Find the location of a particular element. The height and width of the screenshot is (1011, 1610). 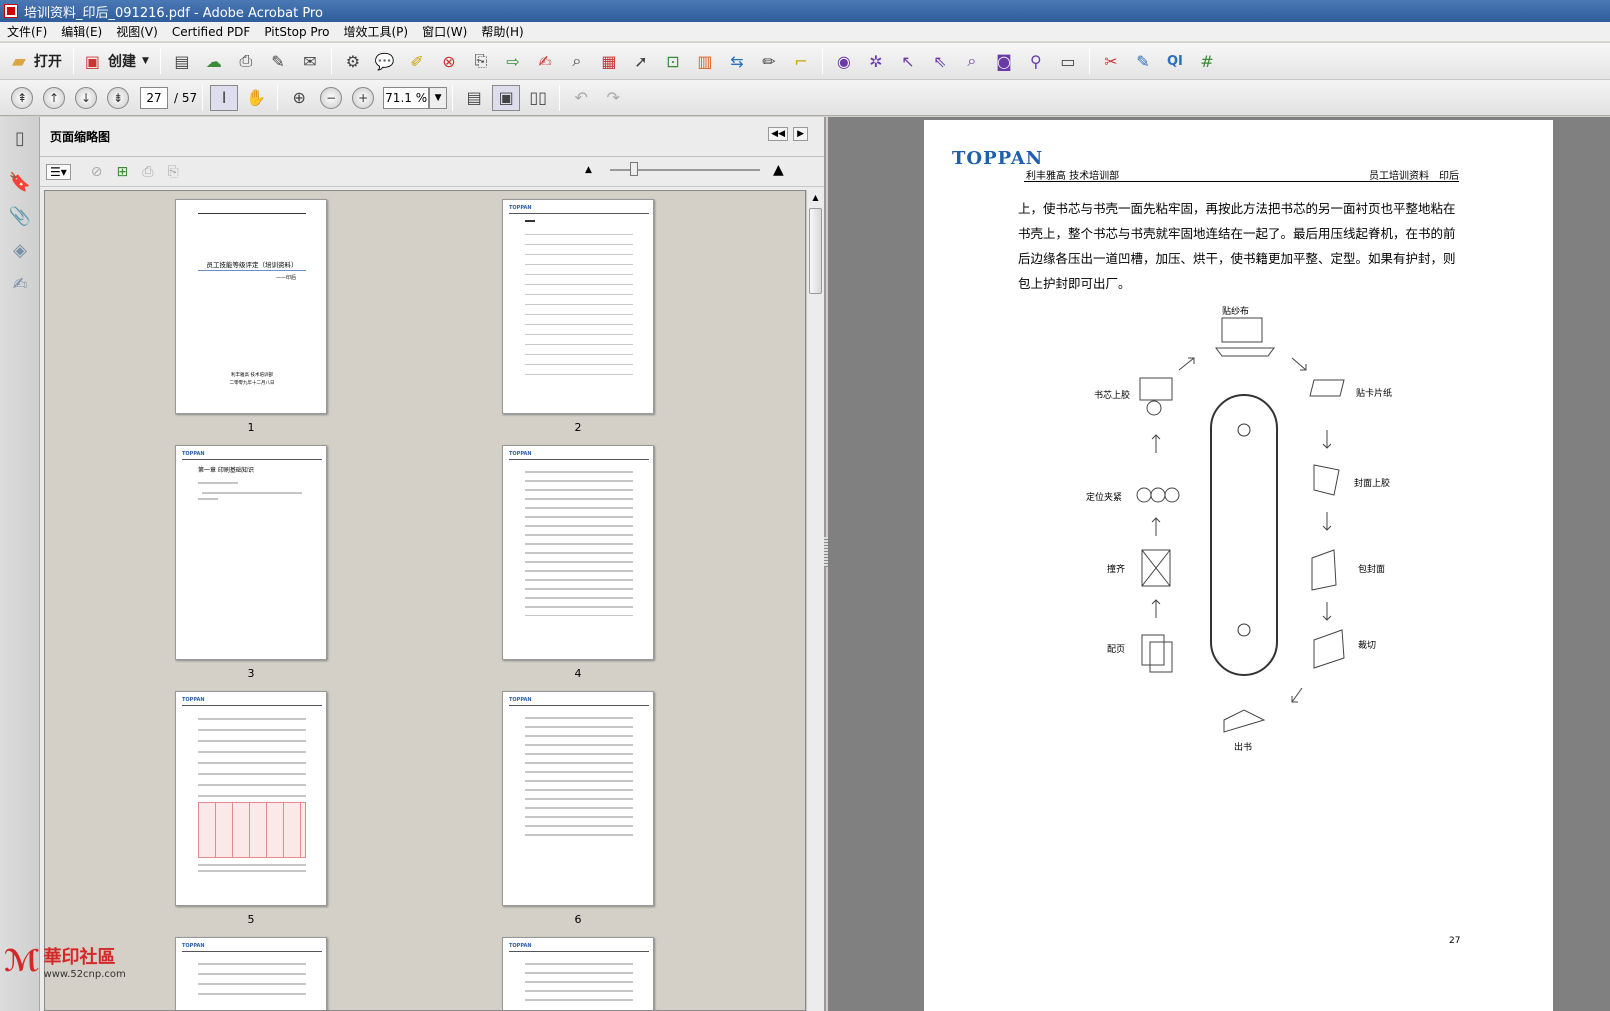

touchup-icon: ✏ is located at coordinates (769, 61).